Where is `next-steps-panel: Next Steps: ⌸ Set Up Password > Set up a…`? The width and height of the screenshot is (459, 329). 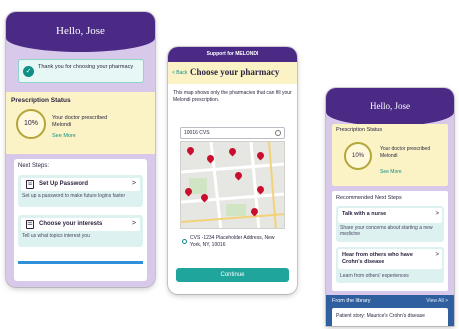 next-steps-panel: Next Steps: ⌸ Set Up Password > Set up a… is located at coordinates (80, 220).